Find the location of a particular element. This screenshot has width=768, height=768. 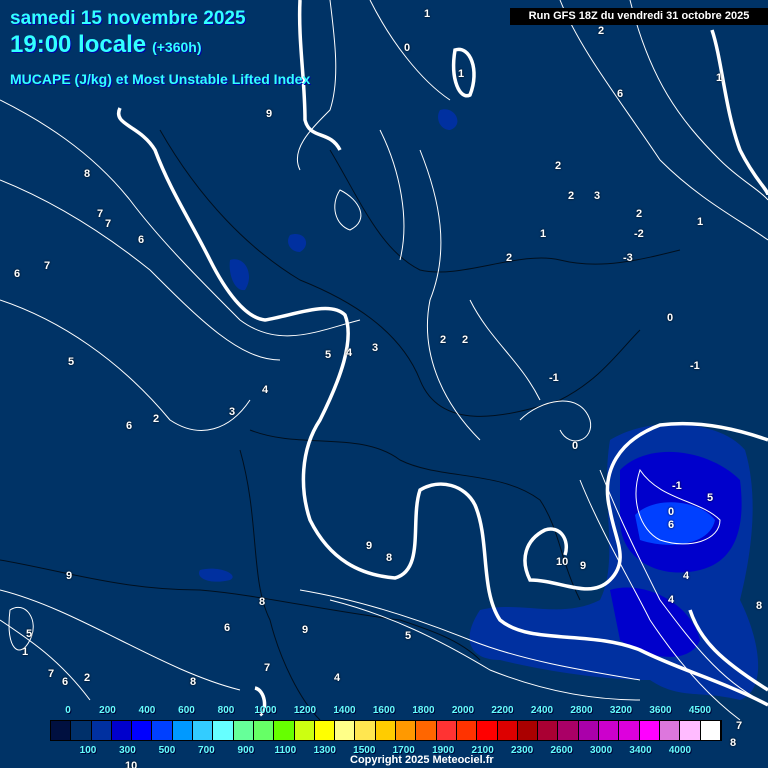

scale-tick-top: 1800 is located at coordinates (423, 710).